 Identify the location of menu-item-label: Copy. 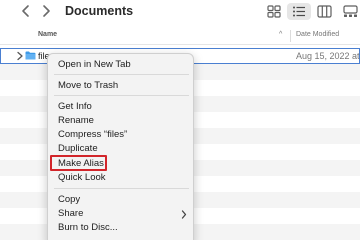
(69, 199).